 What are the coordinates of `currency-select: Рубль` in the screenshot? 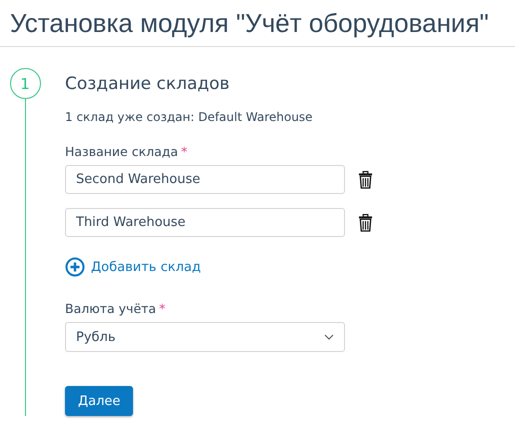 It's located at (205, 337).